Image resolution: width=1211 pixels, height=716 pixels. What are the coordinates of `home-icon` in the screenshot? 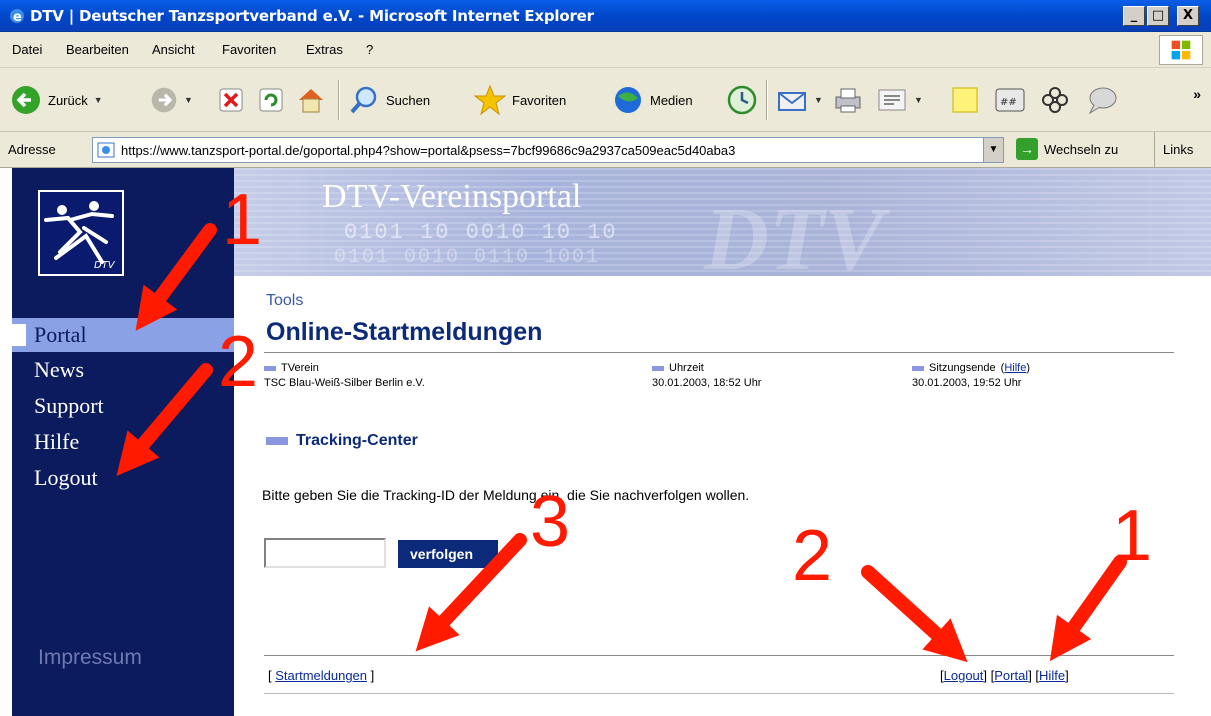 It's located at (311, 101).